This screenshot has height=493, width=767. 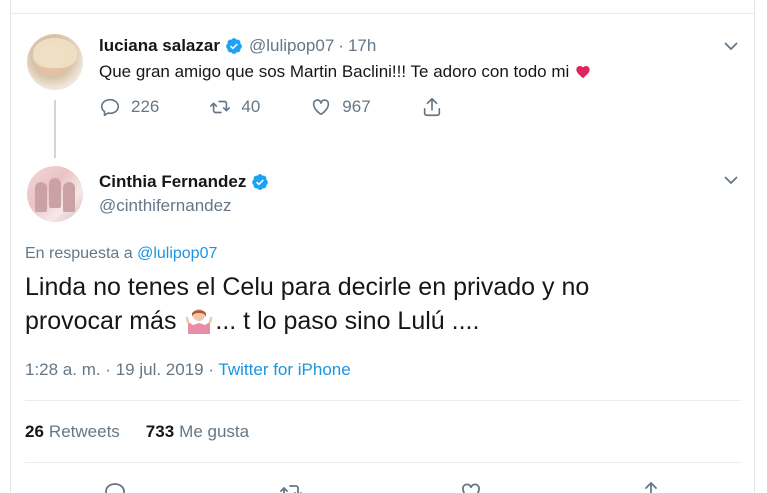 What do you see at coordinates (382, 483) in the screenshot?
I see `tweet2-actions` at bounding box center [382, 483].